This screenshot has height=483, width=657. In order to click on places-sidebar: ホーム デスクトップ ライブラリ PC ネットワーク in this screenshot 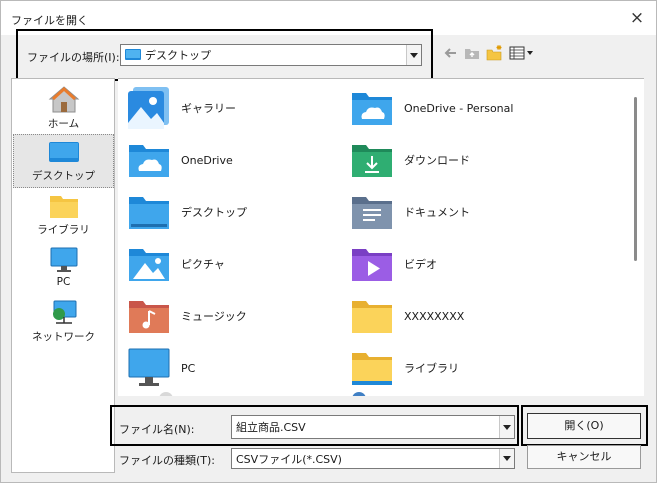, I will do `click(63, 275)`.